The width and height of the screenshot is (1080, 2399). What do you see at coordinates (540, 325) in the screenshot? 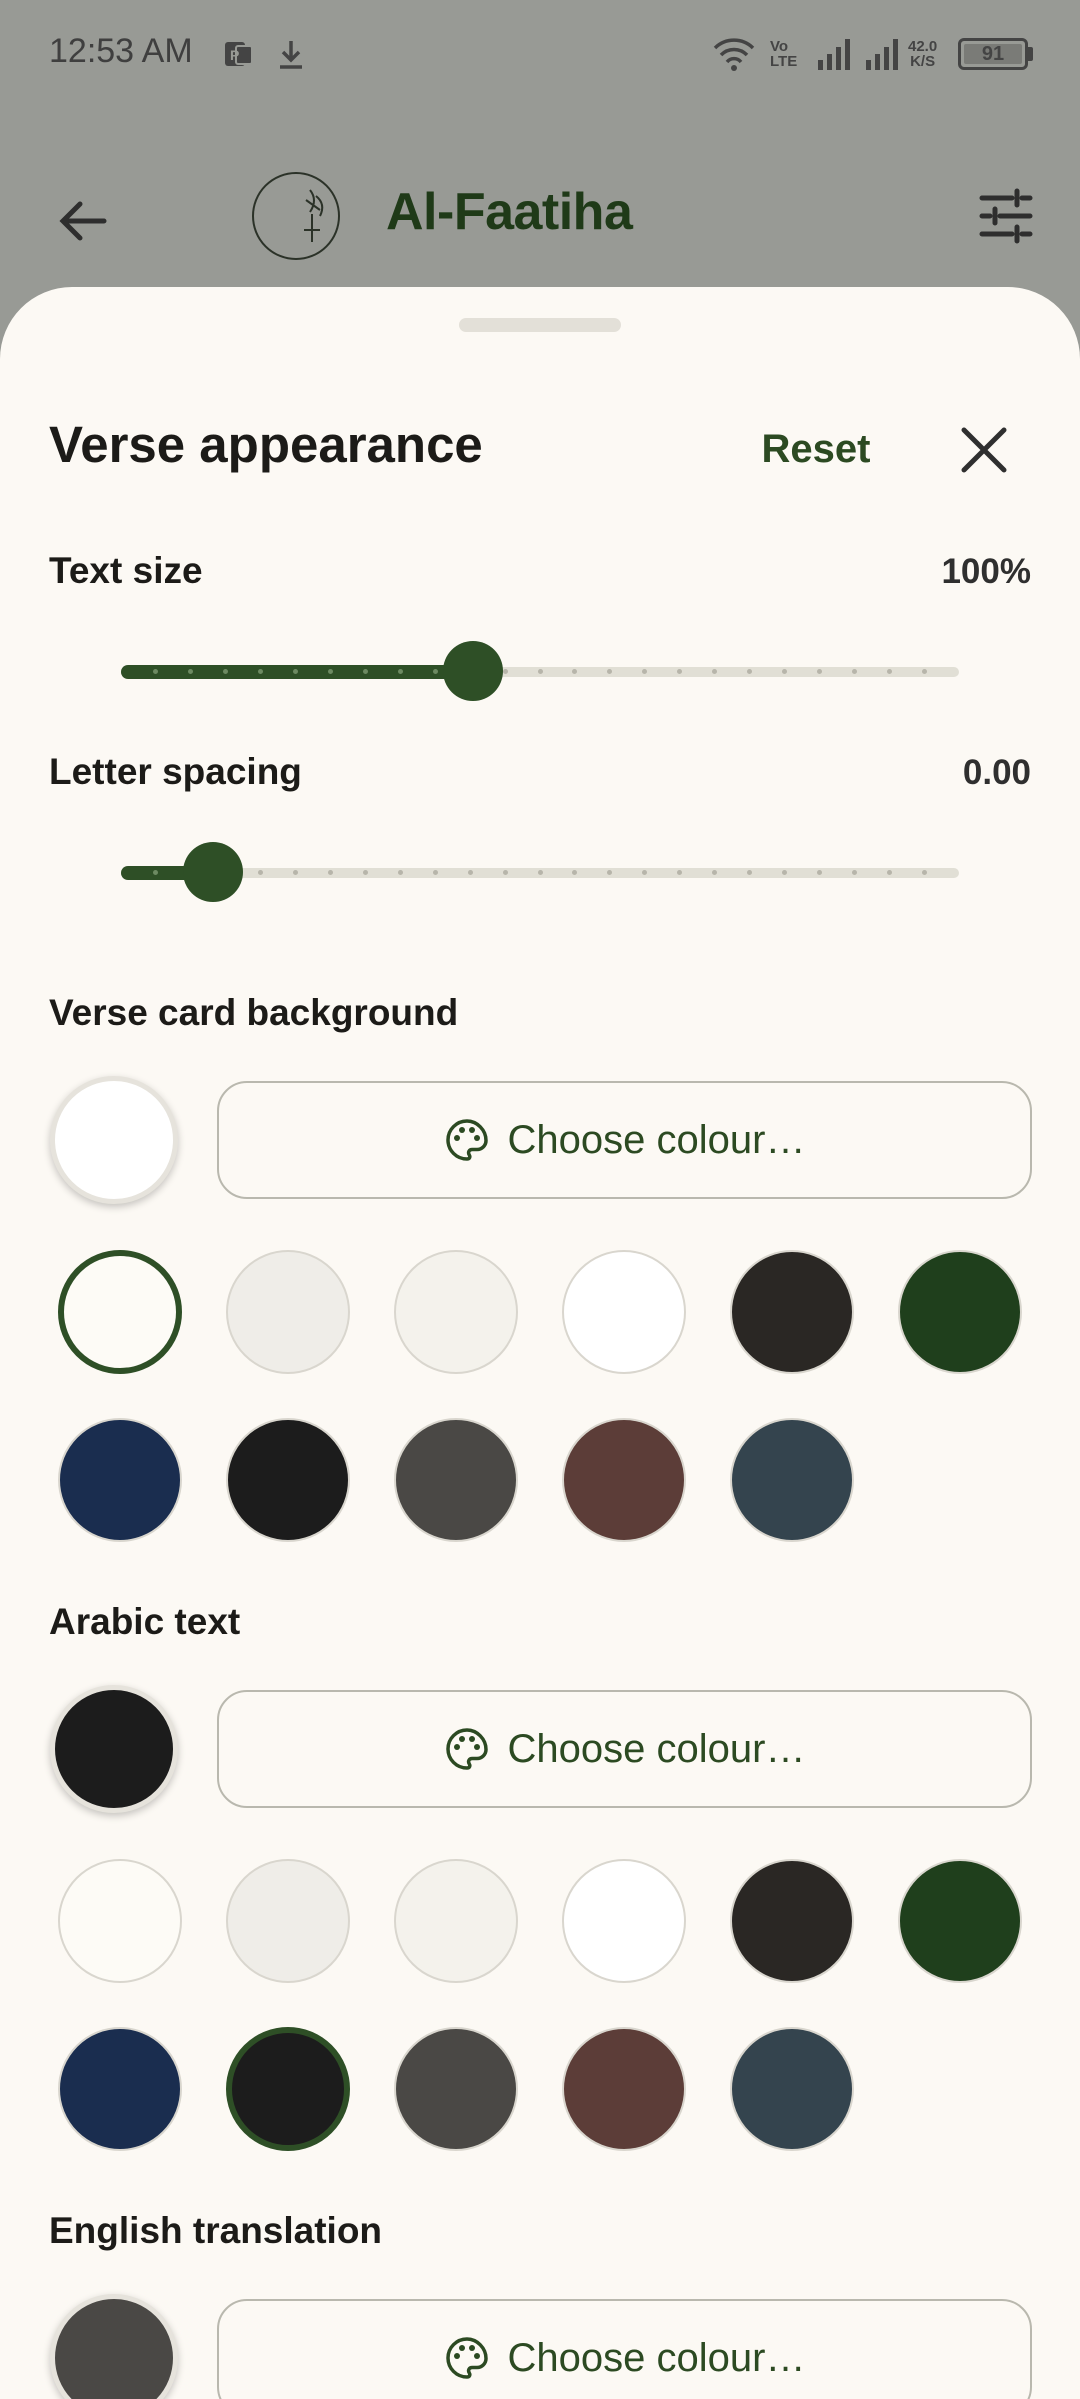
I see `drag-handle` at bounding box center [540, 325].